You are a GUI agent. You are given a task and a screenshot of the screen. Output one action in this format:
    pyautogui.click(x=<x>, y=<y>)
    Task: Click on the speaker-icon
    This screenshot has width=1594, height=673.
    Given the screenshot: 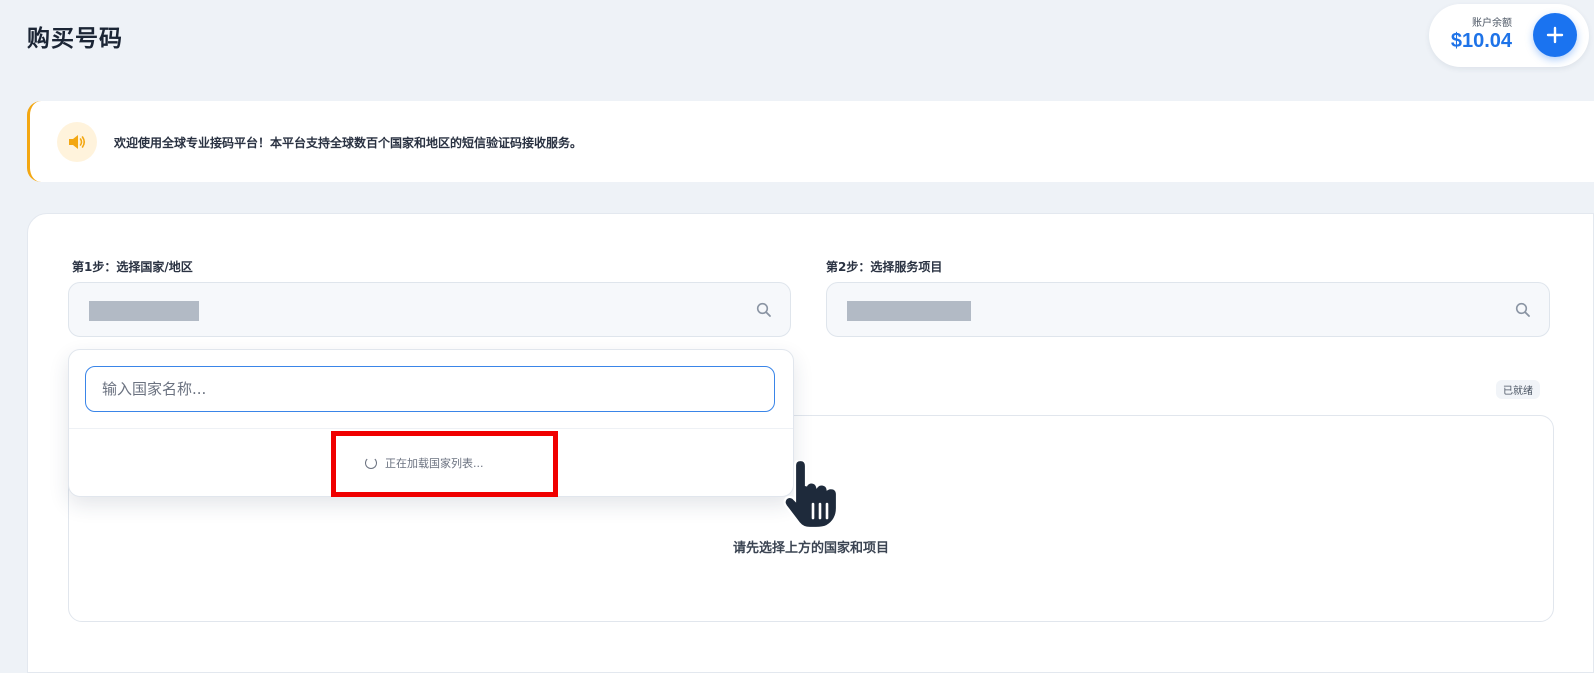 What is the action you would take?
    pyautogui.click(x=77, y=142)
    